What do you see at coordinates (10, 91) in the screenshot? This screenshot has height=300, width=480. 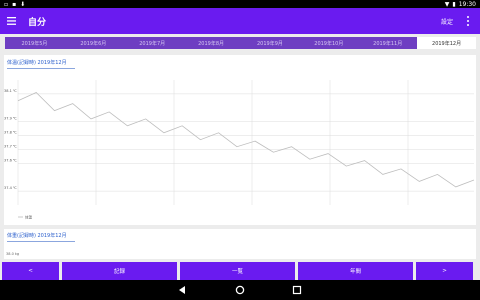 I see `y-tick-label: 38.1 ℃` at bounding box center [10, 91].